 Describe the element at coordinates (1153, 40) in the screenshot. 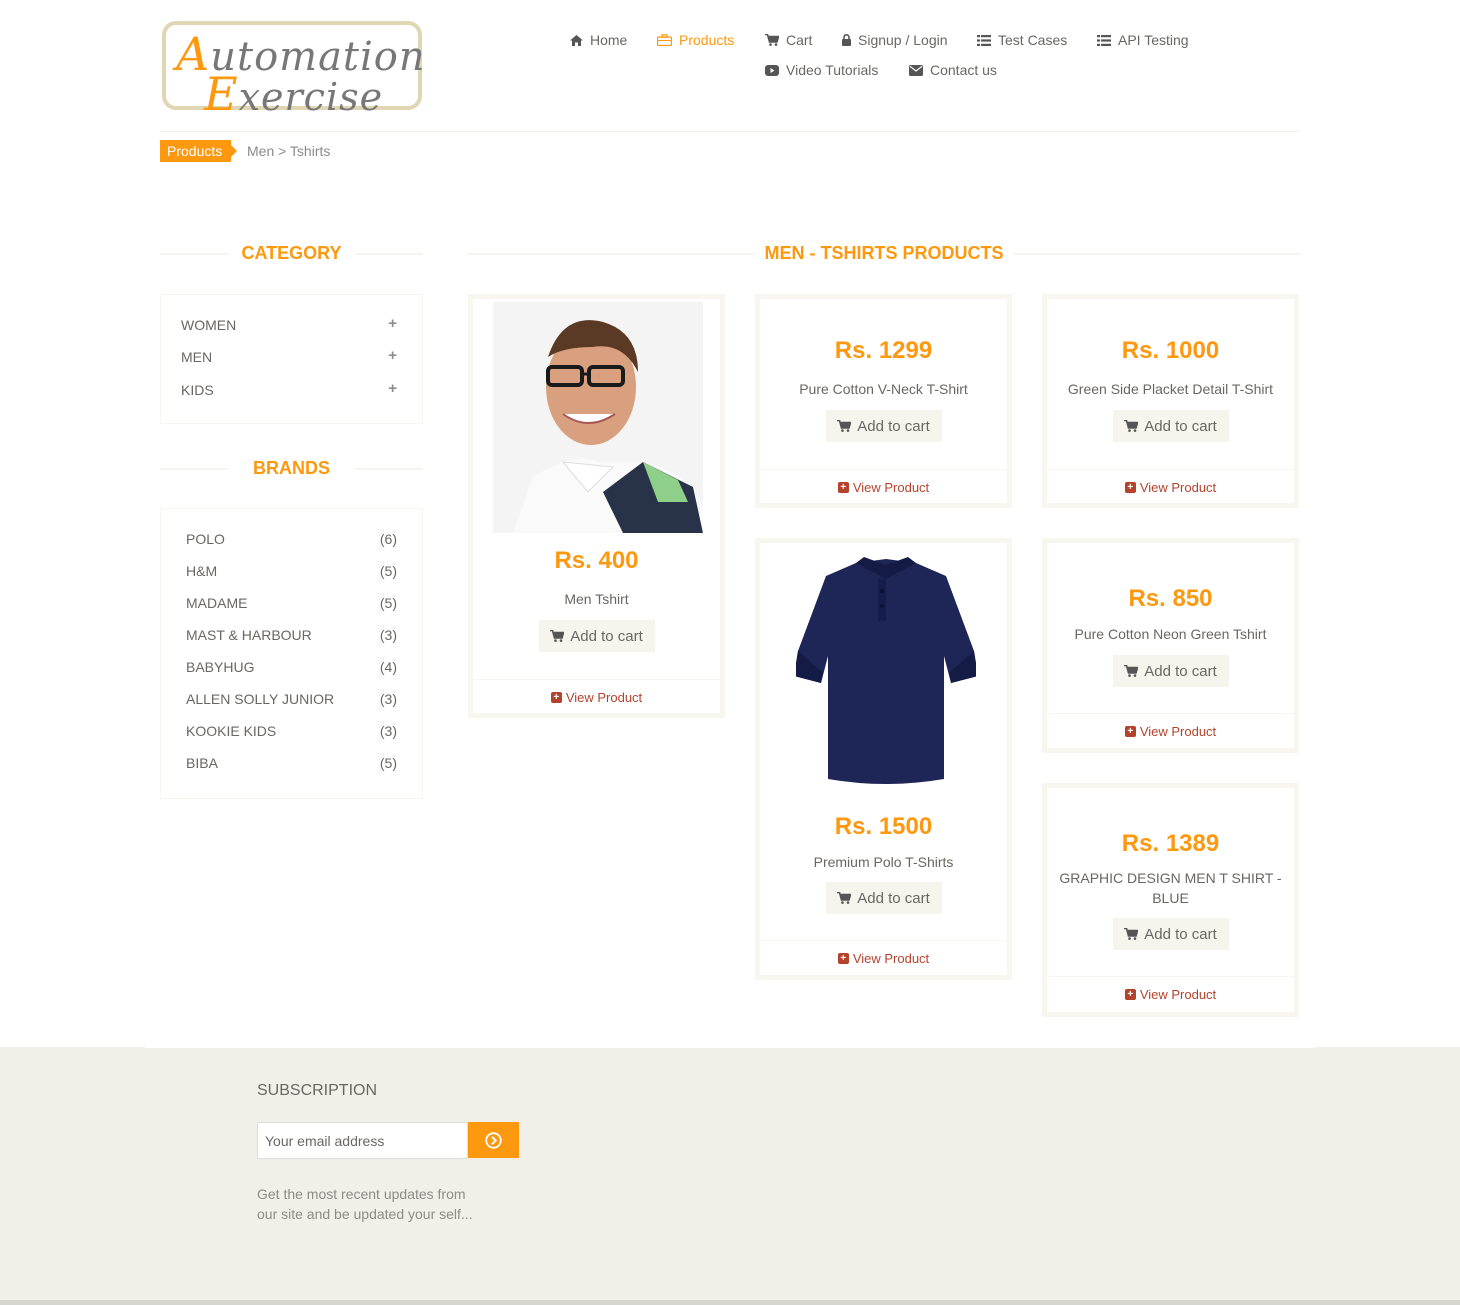

I see `nav-api-testing-label: API Testing` at that location.